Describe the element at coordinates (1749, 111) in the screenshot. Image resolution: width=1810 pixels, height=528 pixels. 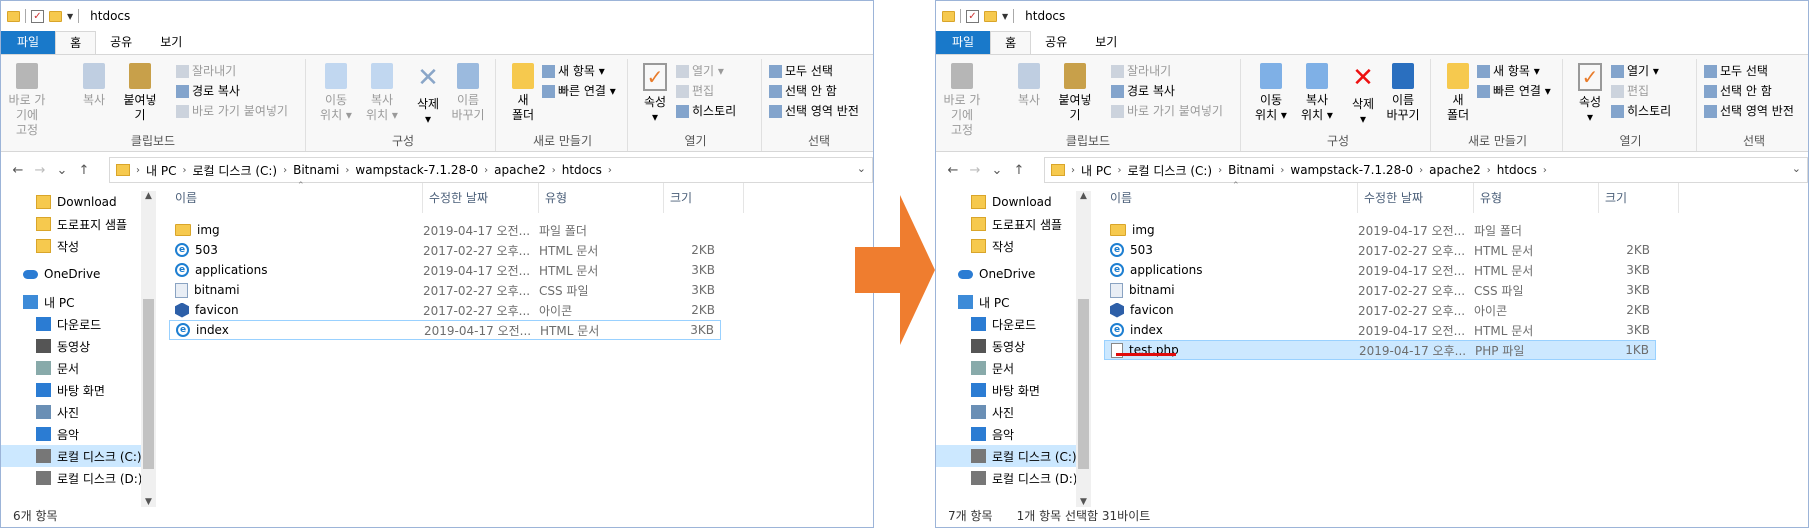
I see `invert-selection-button: 선택 영역 반전` at that location.